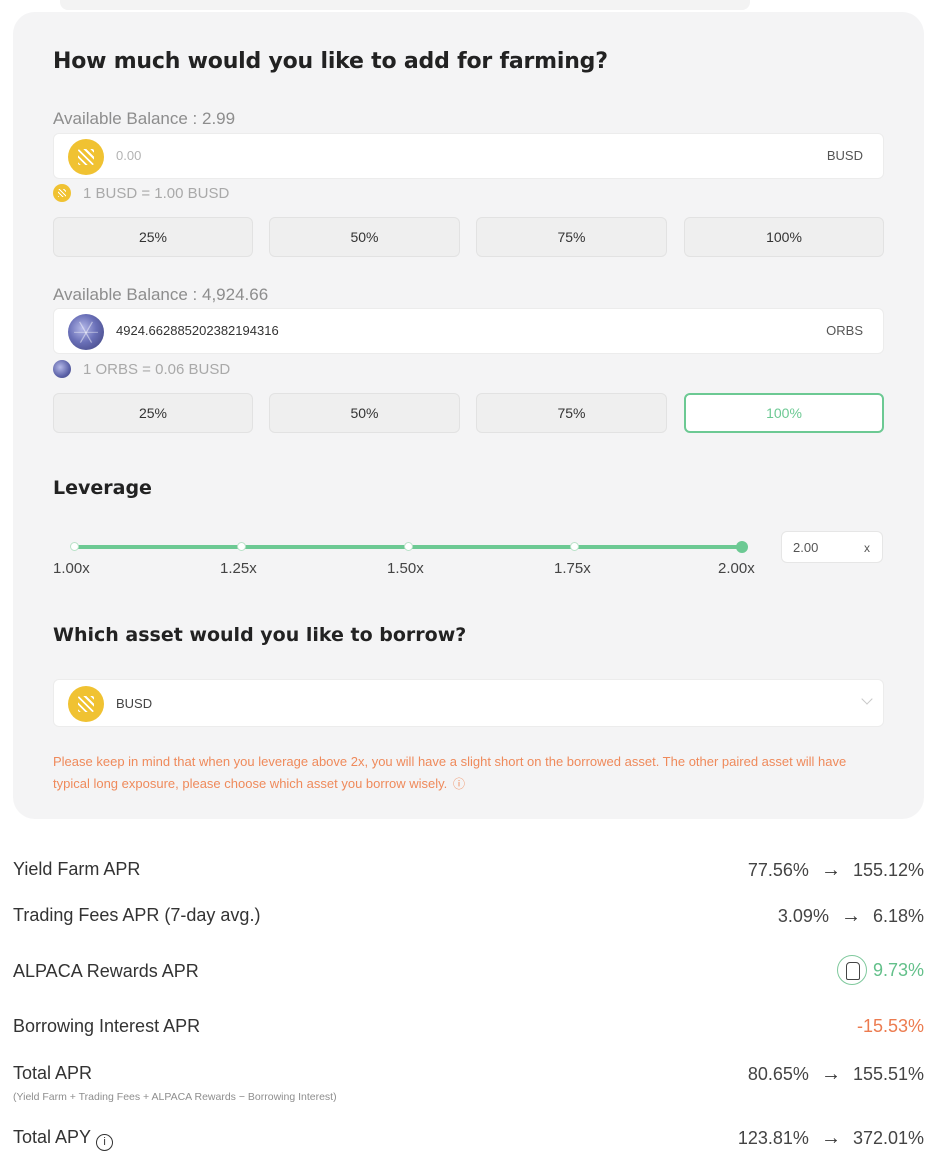  I want to click on total-apr-from: 80.65%, so click(778, 1074).